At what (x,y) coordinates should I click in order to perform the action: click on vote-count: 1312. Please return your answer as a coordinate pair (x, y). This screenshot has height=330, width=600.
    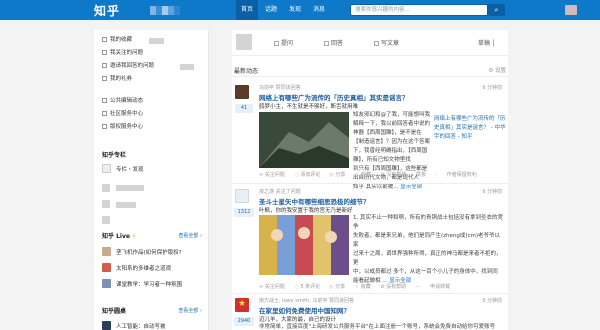
    Looking at the image, I should click on (244, 212).